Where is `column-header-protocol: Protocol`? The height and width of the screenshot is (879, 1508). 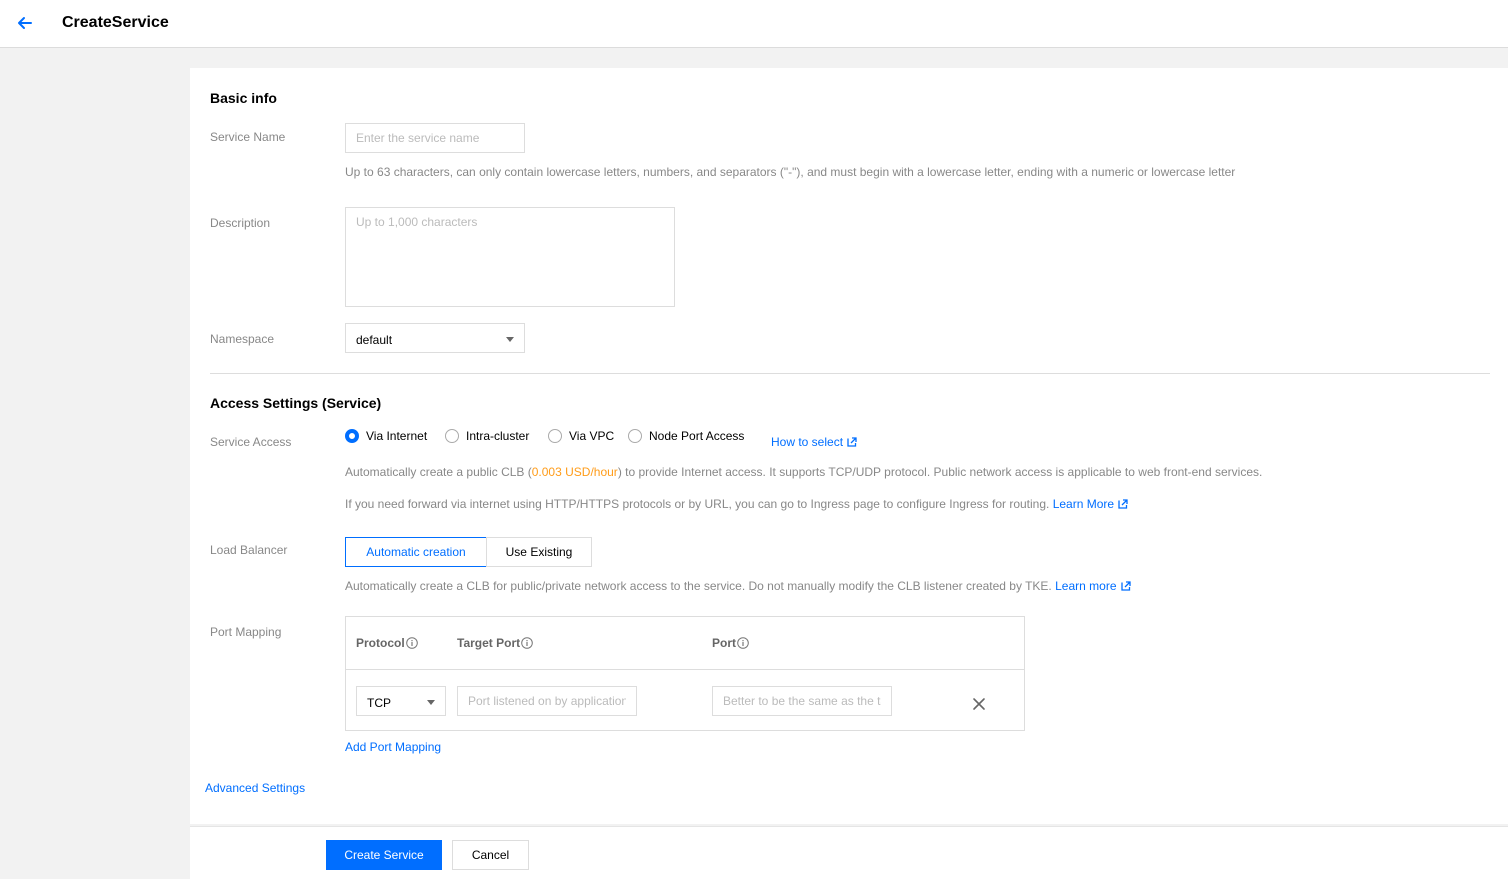 column-header-protocol: Protocol is located at coordinates (387, 643).